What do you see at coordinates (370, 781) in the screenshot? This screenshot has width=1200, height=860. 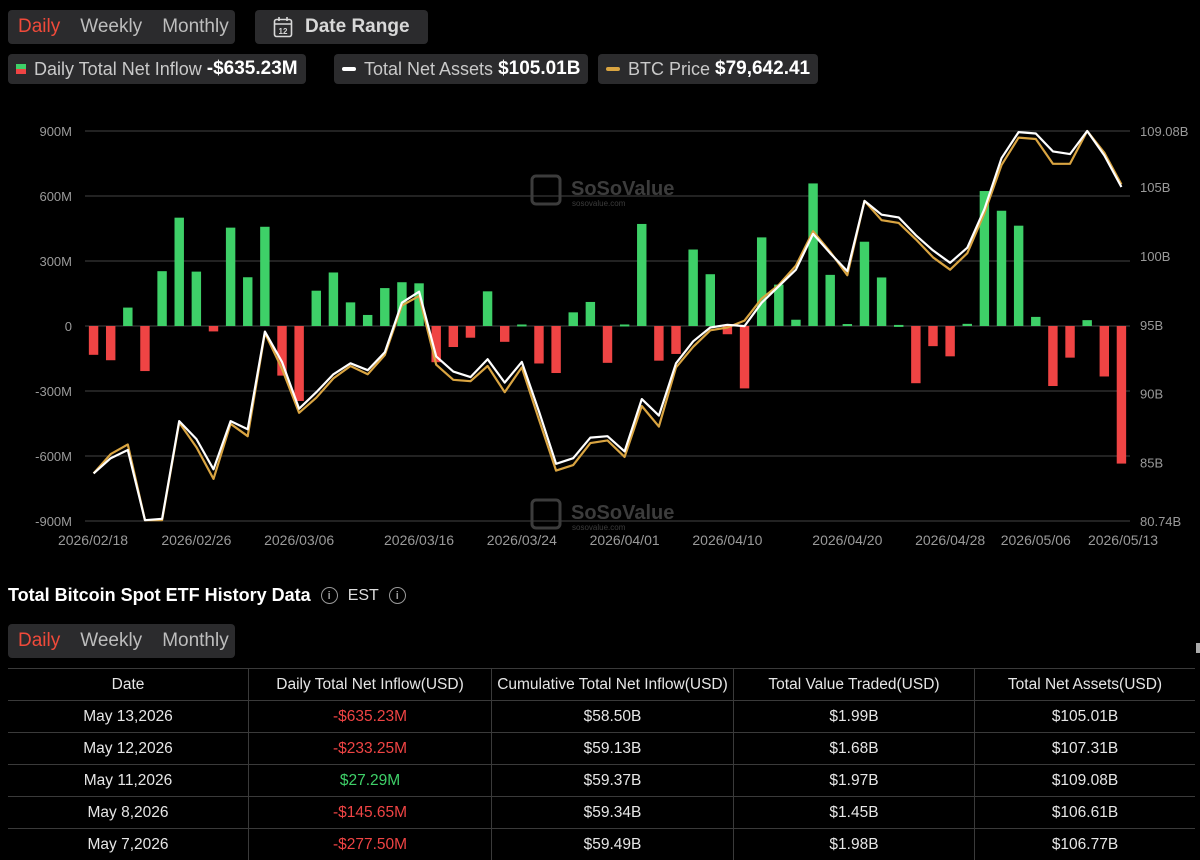 I see `cell-daily-inflow: $27.29M` at bounding box center [370, 781].